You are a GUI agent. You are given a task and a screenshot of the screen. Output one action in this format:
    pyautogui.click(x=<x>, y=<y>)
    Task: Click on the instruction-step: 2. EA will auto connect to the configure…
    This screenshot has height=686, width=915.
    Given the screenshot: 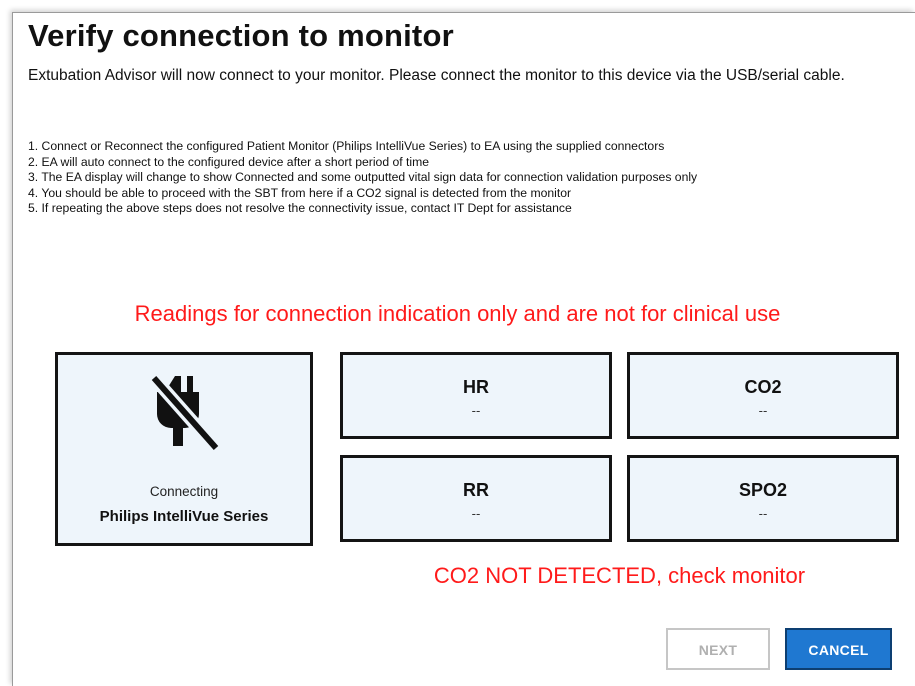 What is the action you would take?
    pyautogui.click(x=229, y=161)
    